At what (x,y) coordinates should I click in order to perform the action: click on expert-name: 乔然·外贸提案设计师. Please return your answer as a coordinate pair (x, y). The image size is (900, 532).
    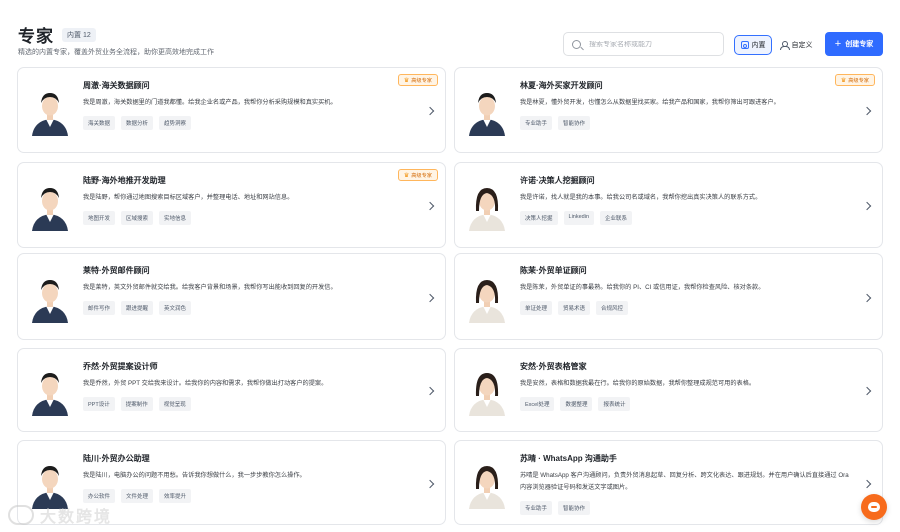
    Looking at the image, I should click on (120, 366).